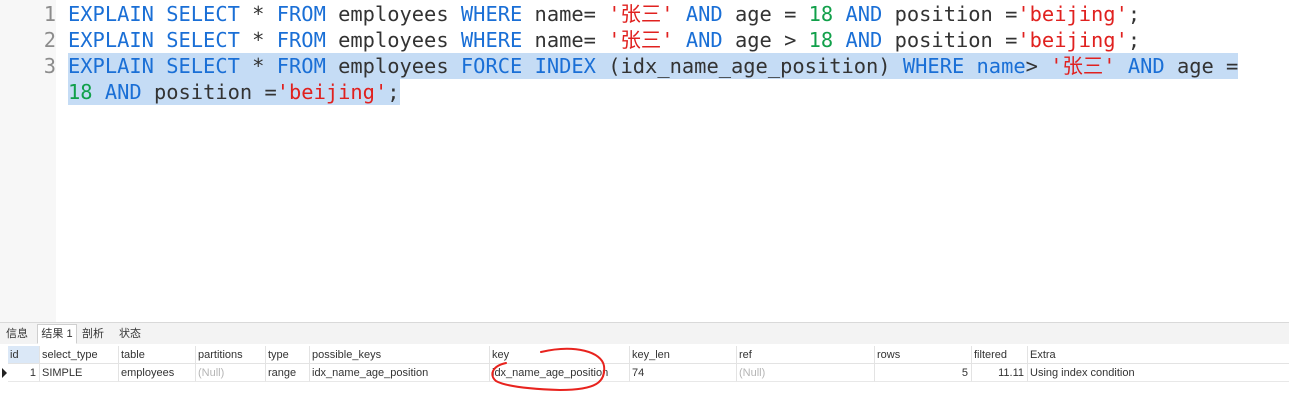 The height and width of the screenshot is (418, 1289). I want to click on cell-select-type: SIMPLE, so click(79, 373).